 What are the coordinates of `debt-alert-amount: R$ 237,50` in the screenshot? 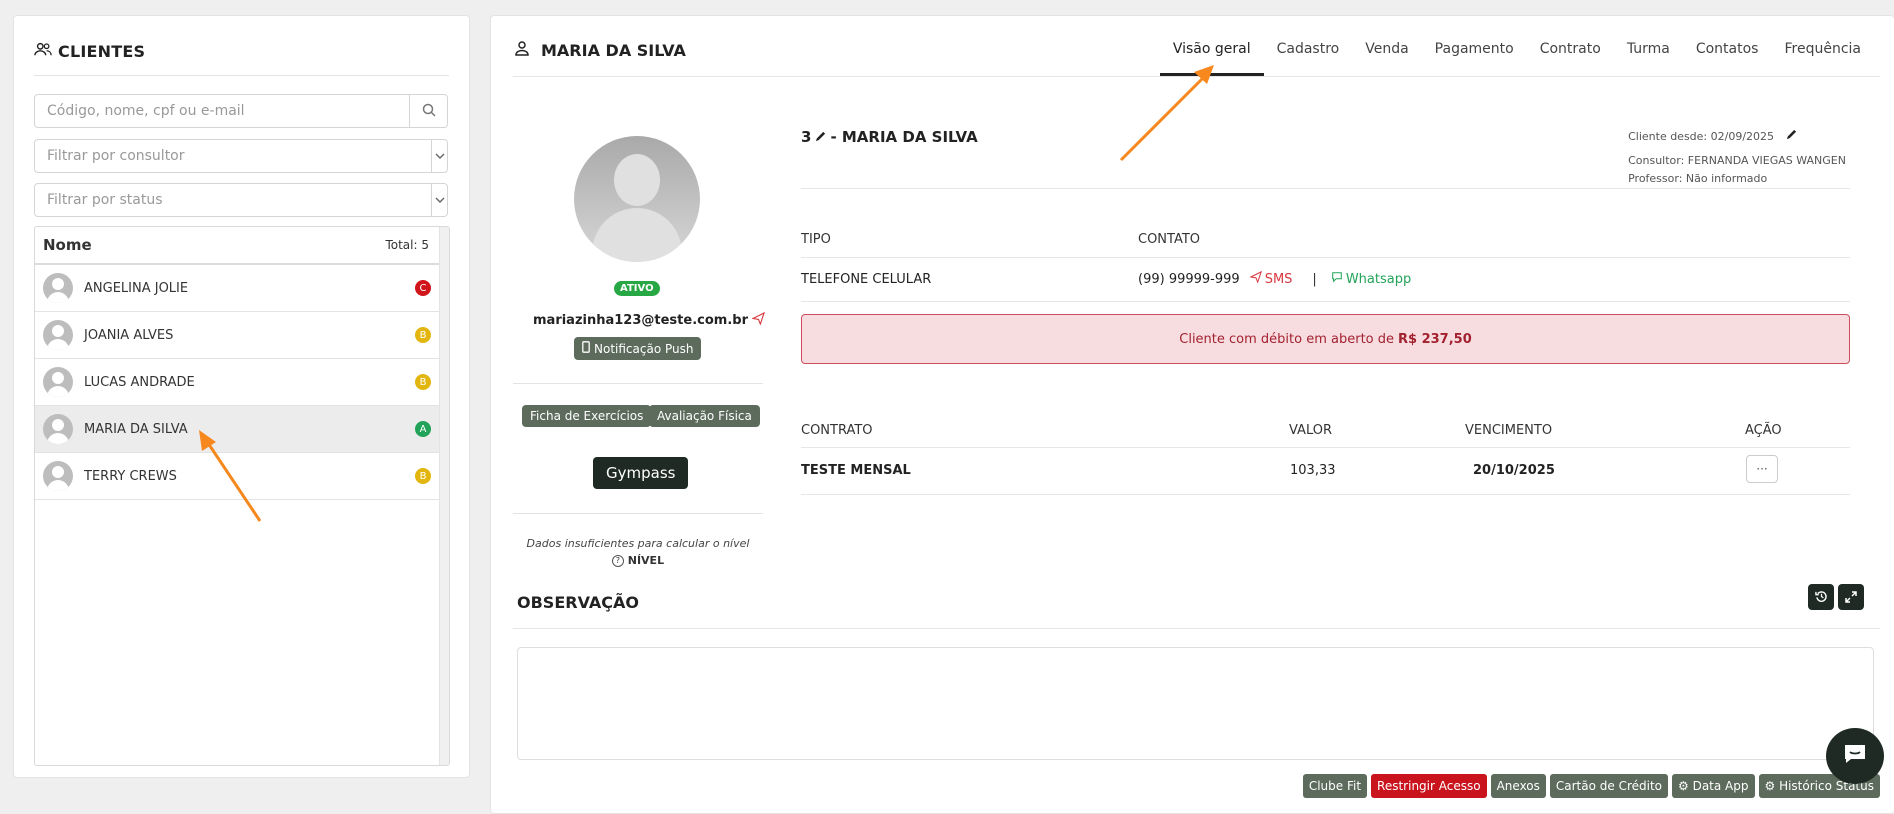 It's located at (1435, 339).